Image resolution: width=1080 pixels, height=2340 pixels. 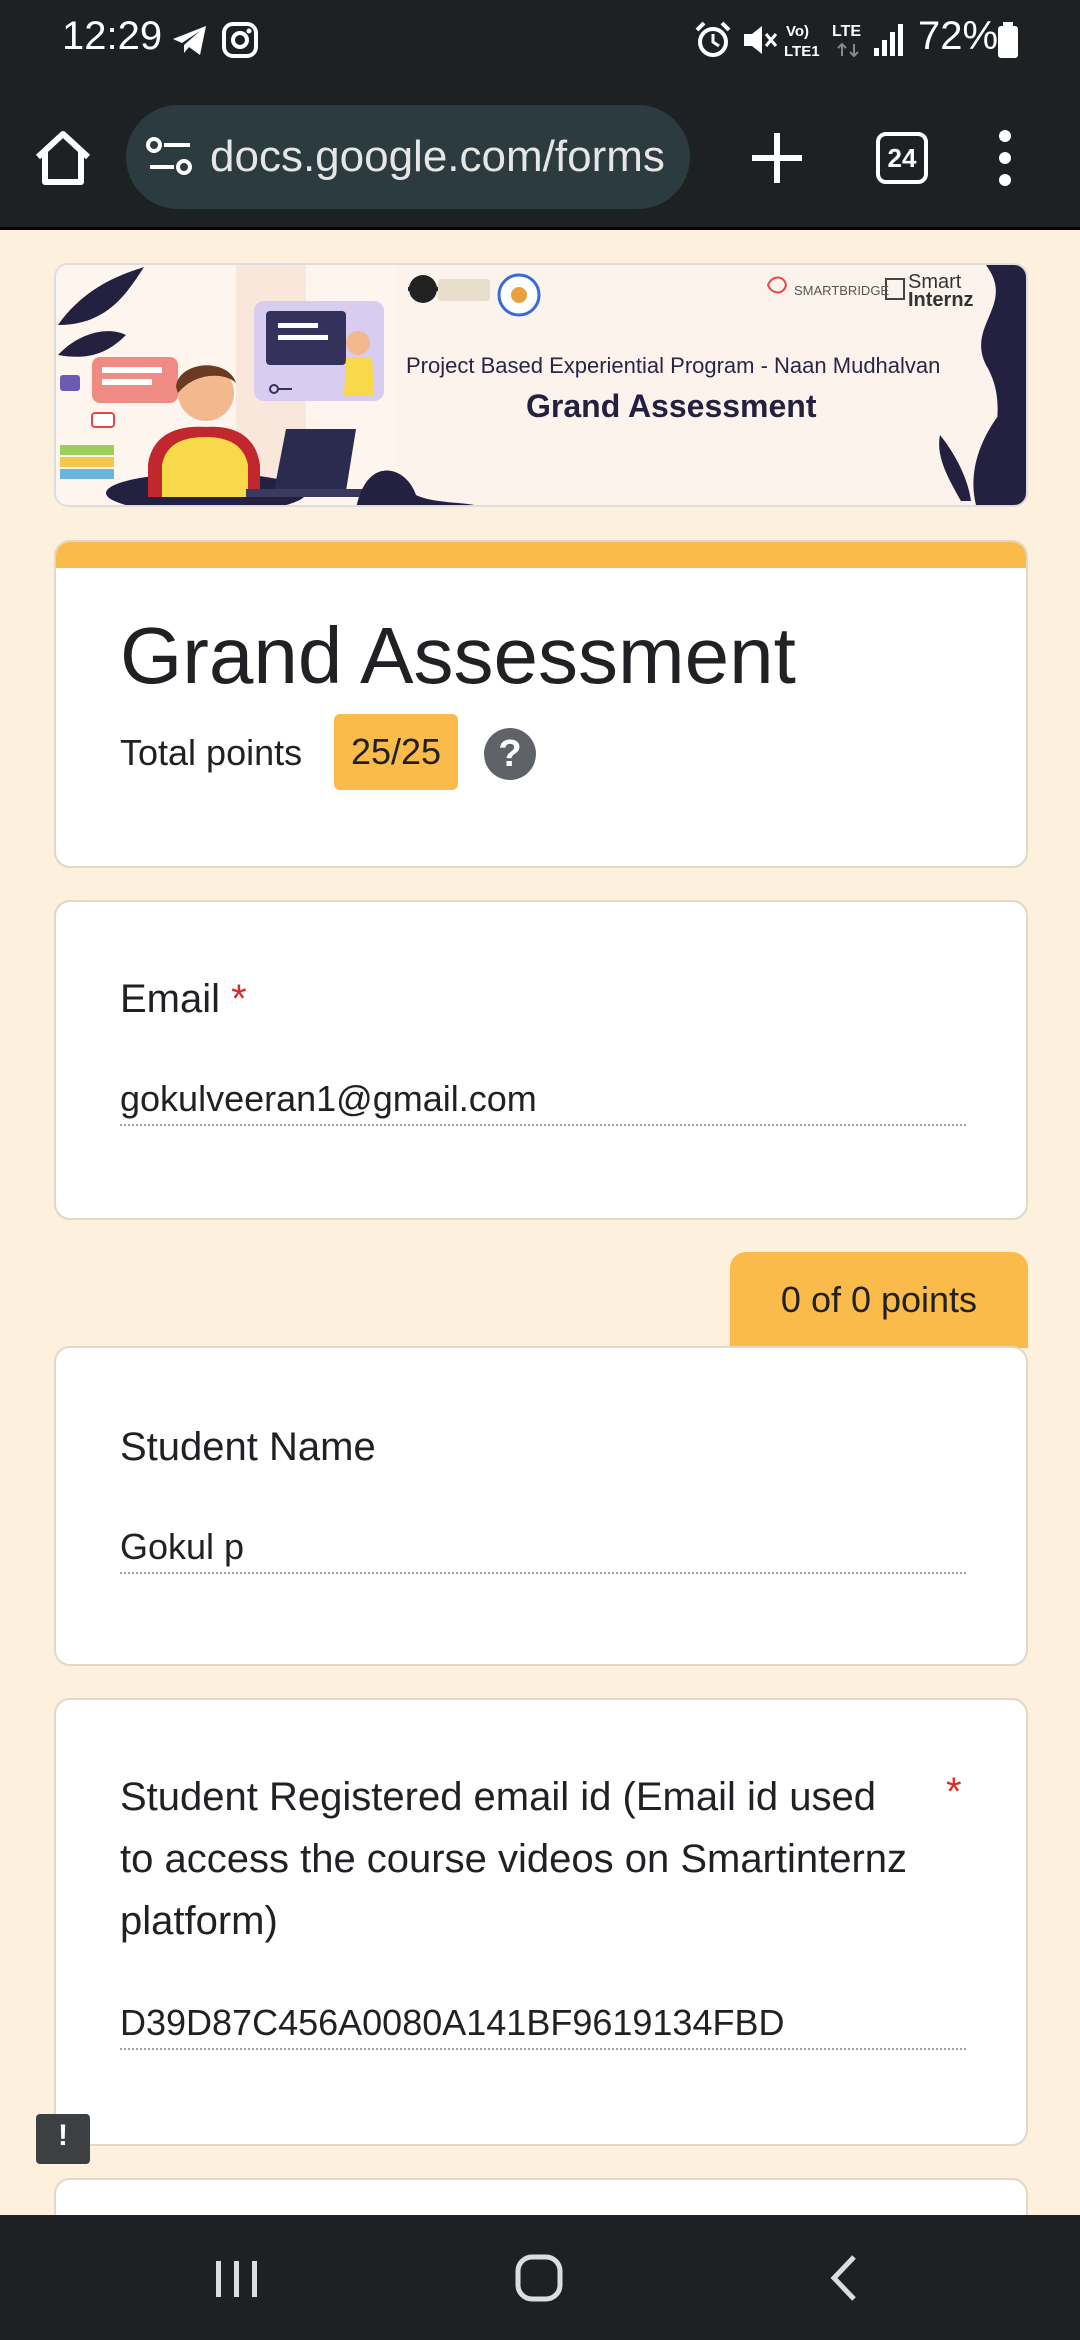 I want to click on system-navigation-bar, so click(x=540, y=2277).